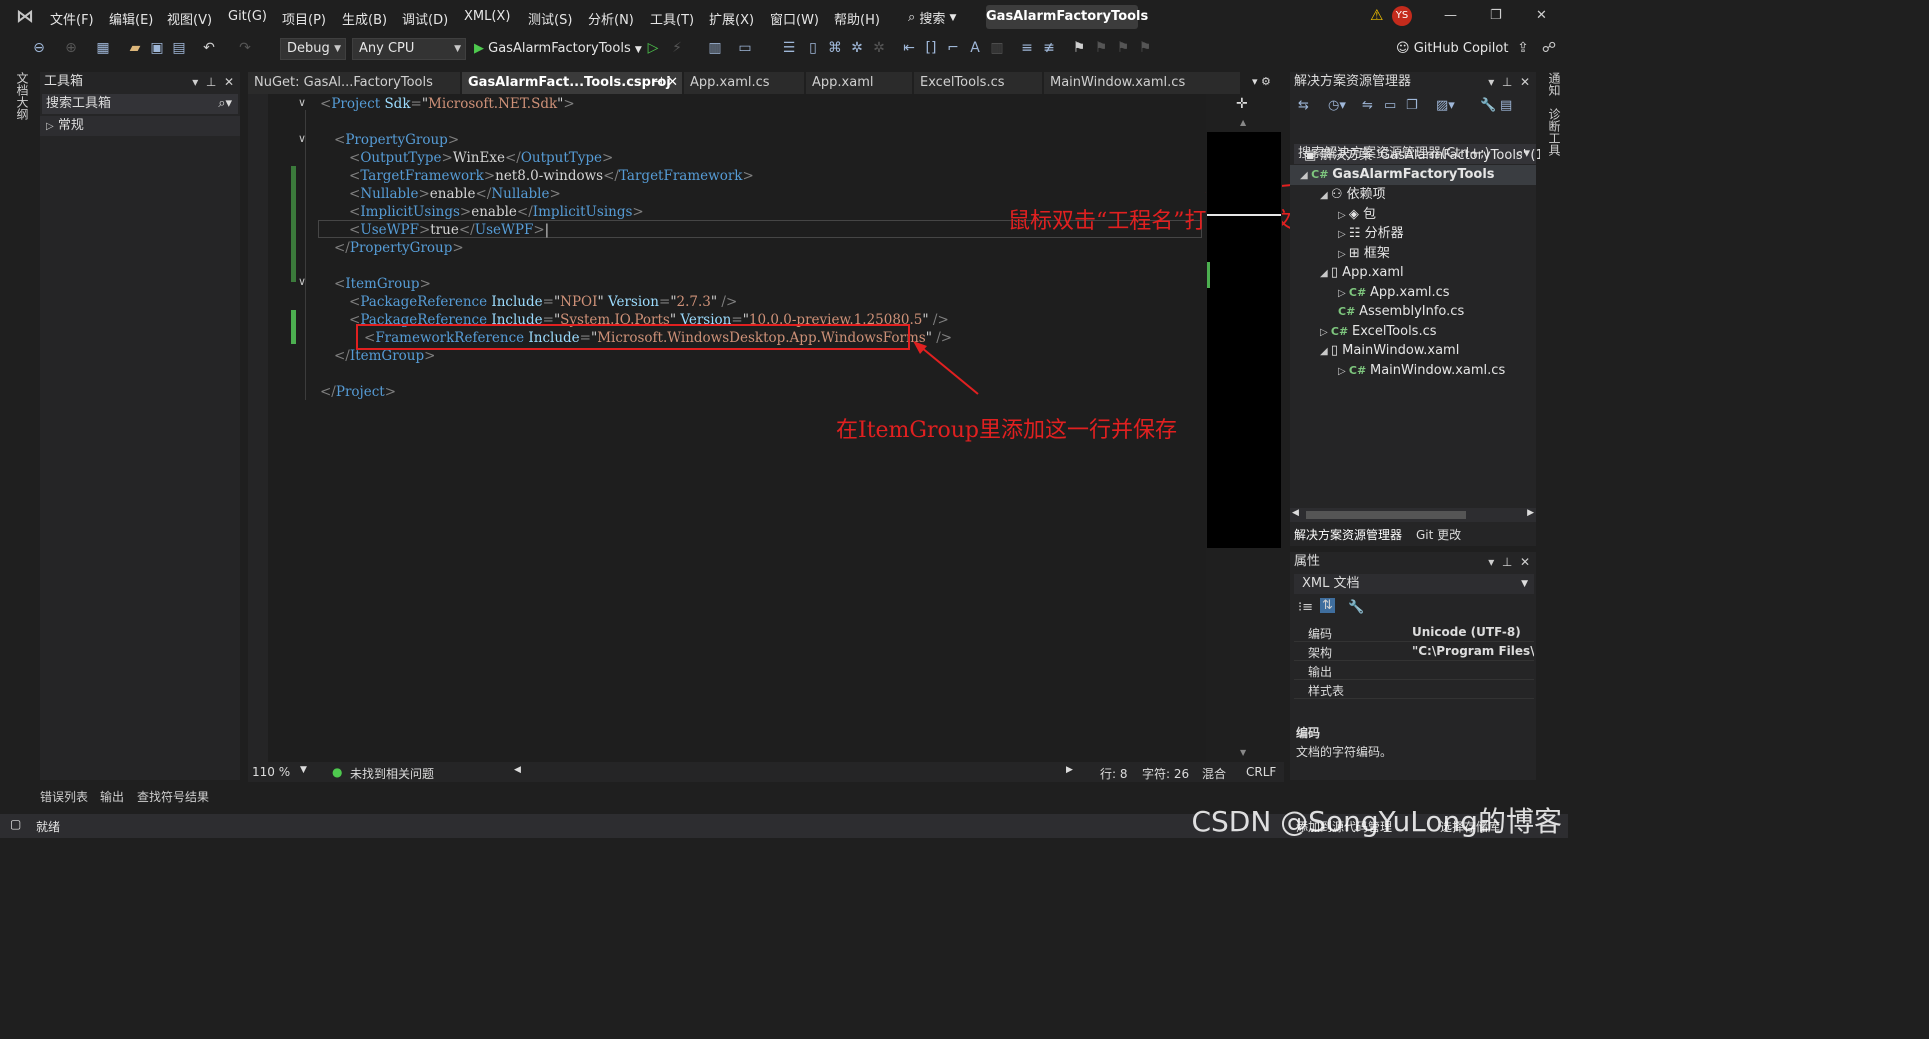  What do you see at coordinates (1413, 562) in the screenshot?
I see `properties-header: 属性 ▾ ⊥ ✕` at bounding box center [1413, 562].